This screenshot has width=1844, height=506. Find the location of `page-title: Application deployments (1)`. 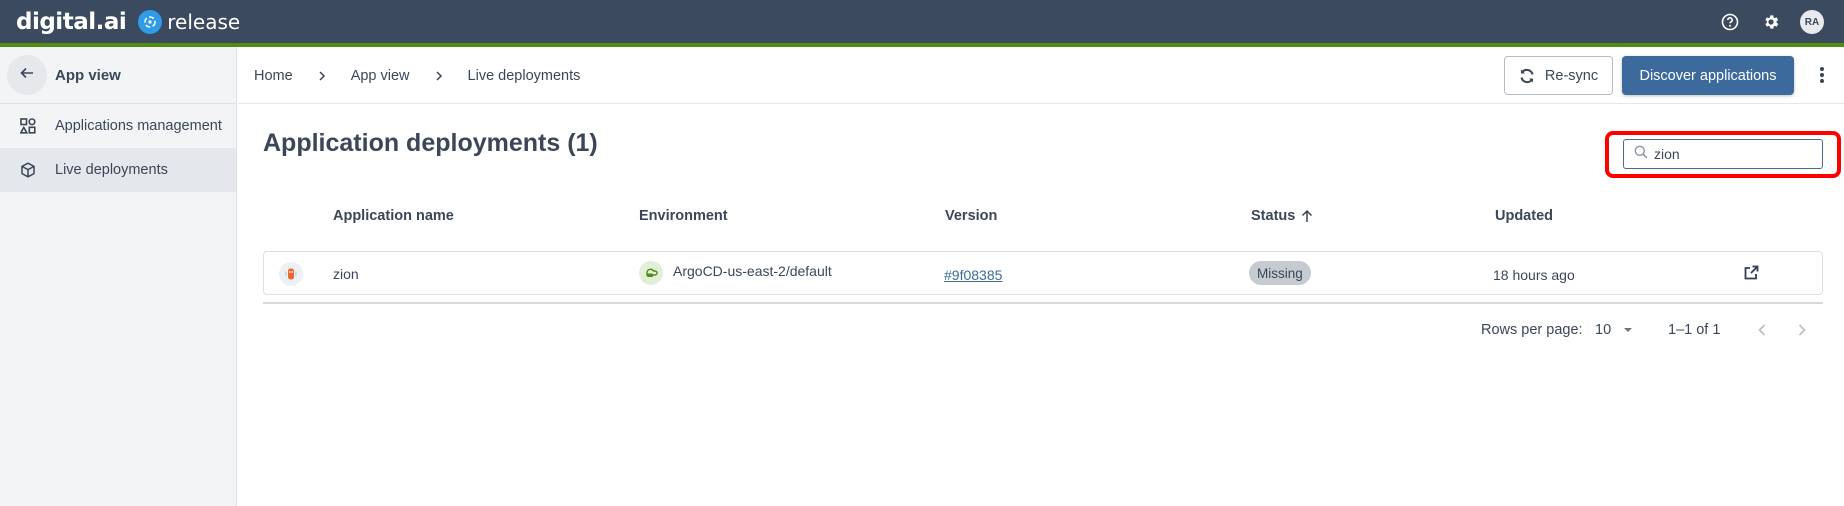

page-title: Application deployments (1) is located at coordinates (430, 143).